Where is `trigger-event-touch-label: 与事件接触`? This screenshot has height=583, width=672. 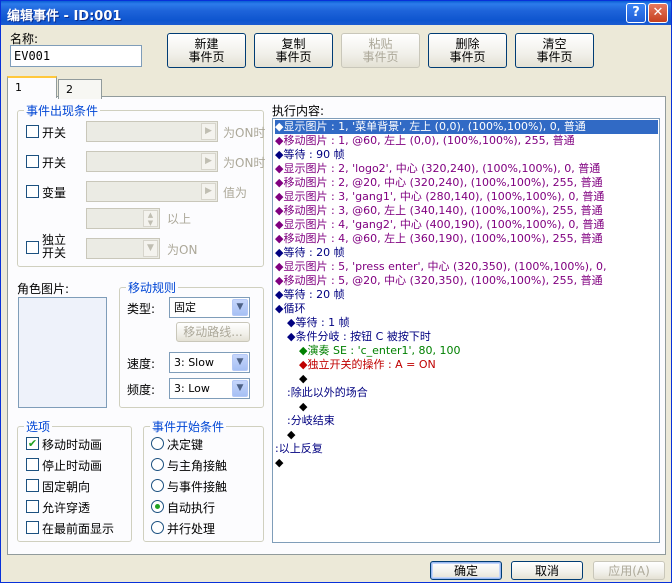
trigger-event-touch-label: 与事件接触 is located at coordinates (197, 487).